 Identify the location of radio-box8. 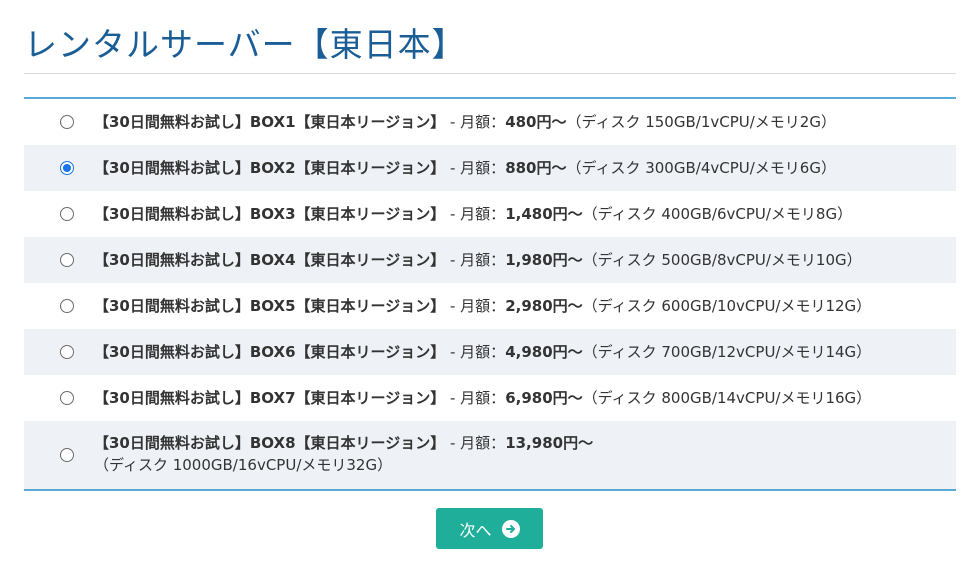
(67, 455).